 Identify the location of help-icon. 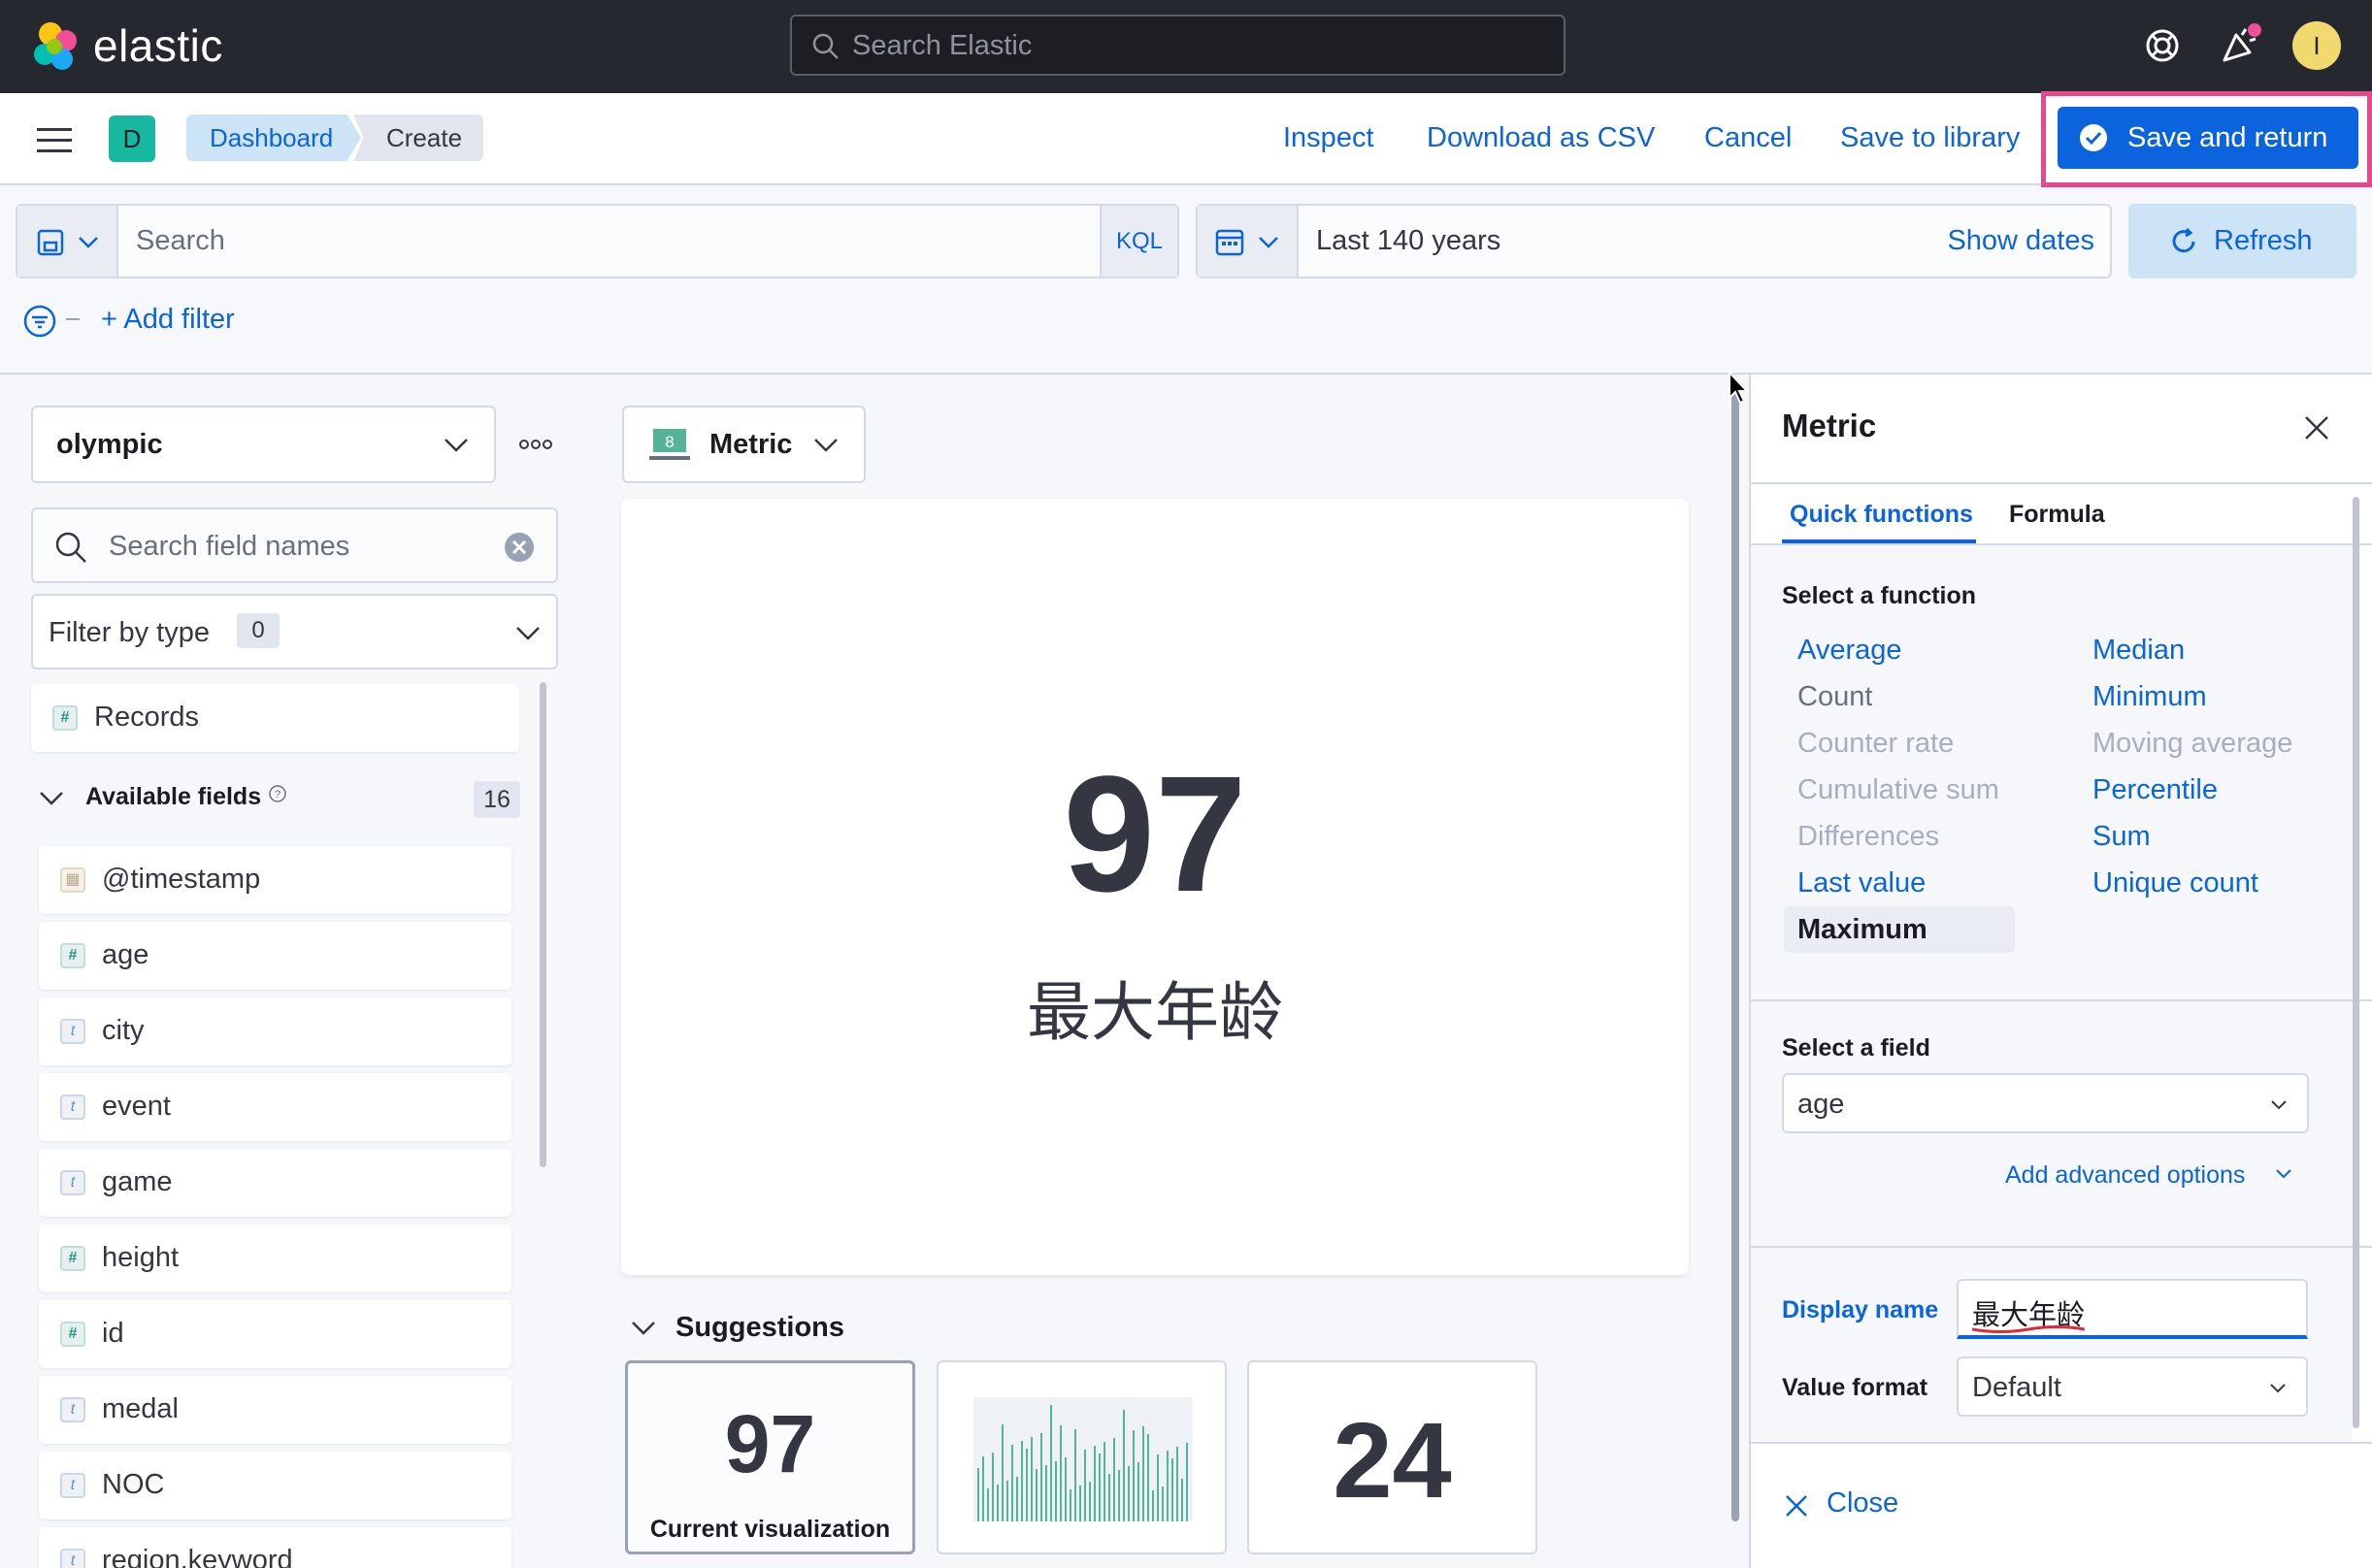
(2162, 45).